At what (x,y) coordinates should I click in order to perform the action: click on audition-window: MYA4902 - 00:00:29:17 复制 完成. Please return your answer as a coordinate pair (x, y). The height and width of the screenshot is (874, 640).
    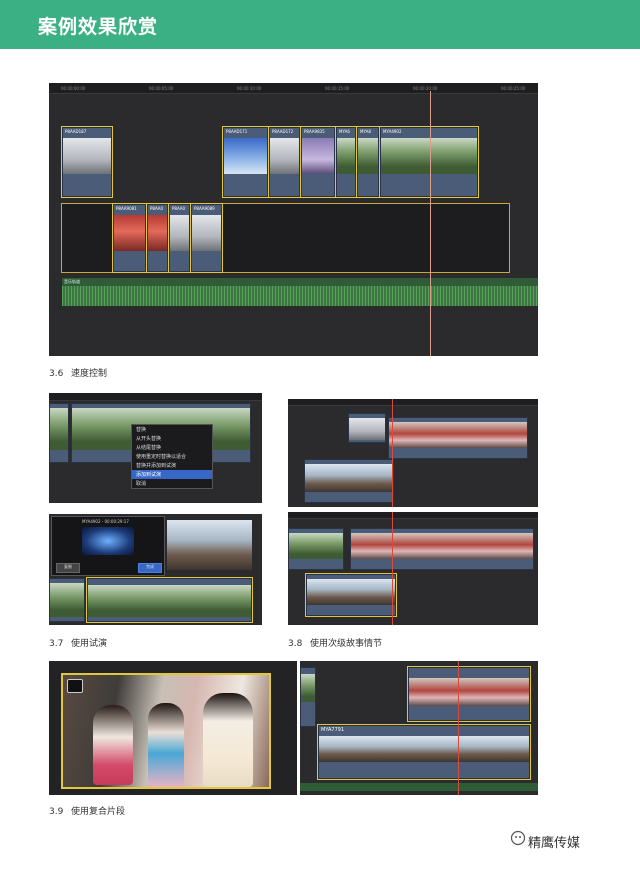
    Looking at the image, I should click on (108, 546).